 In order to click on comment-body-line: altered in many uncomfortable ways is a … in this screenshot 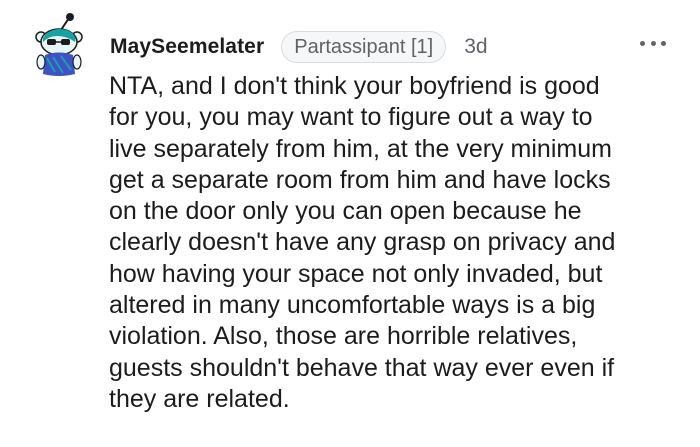, I will do `click(352, 305)`.